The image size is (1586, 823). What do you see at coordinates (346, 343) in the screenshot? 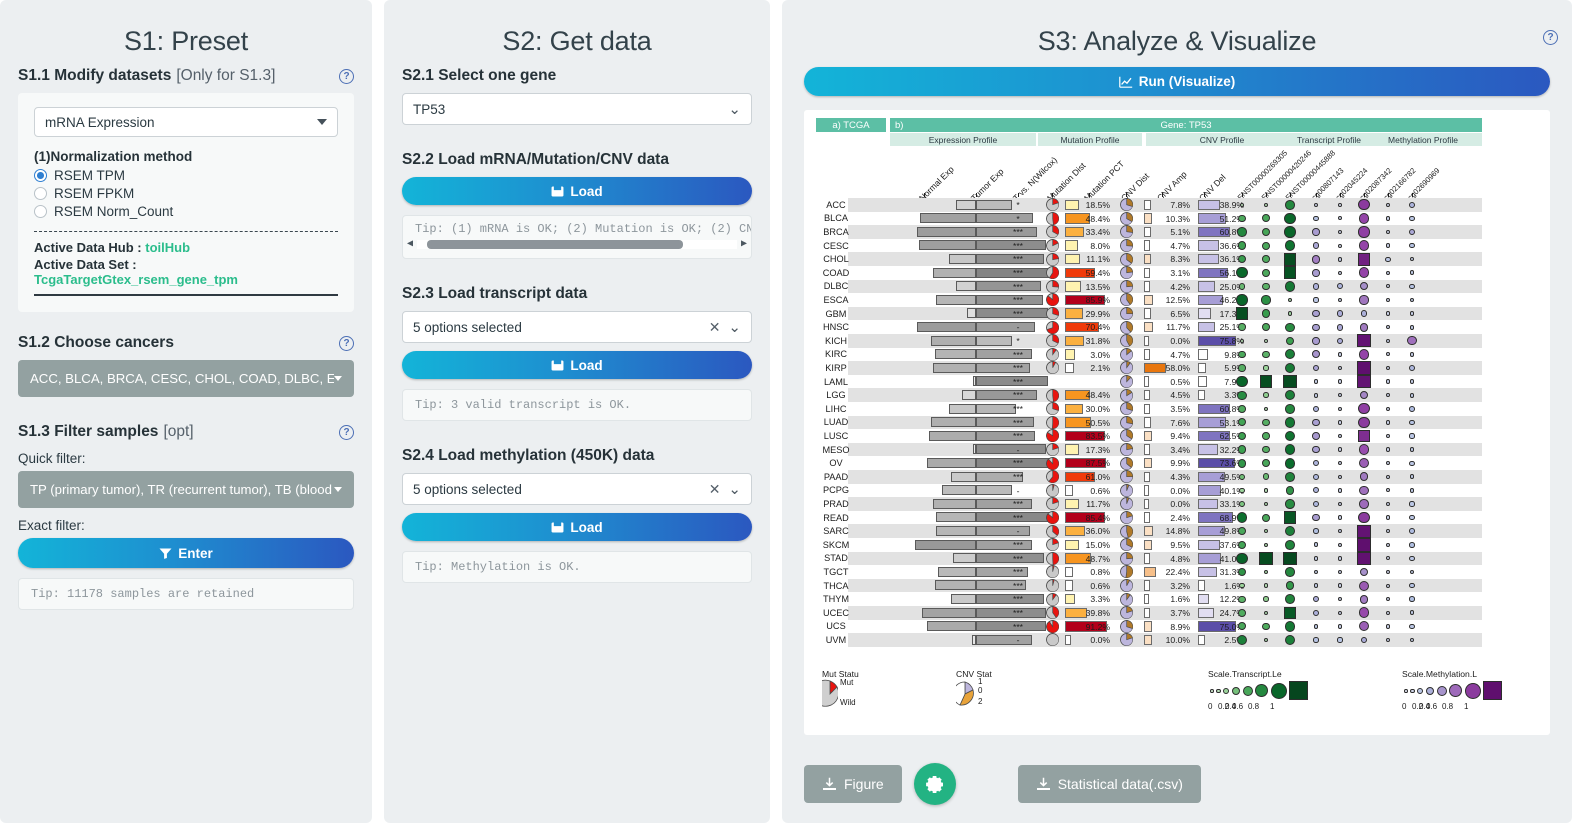
I see `help-icon-s1-2: ?` at bounding box center [346, 343].